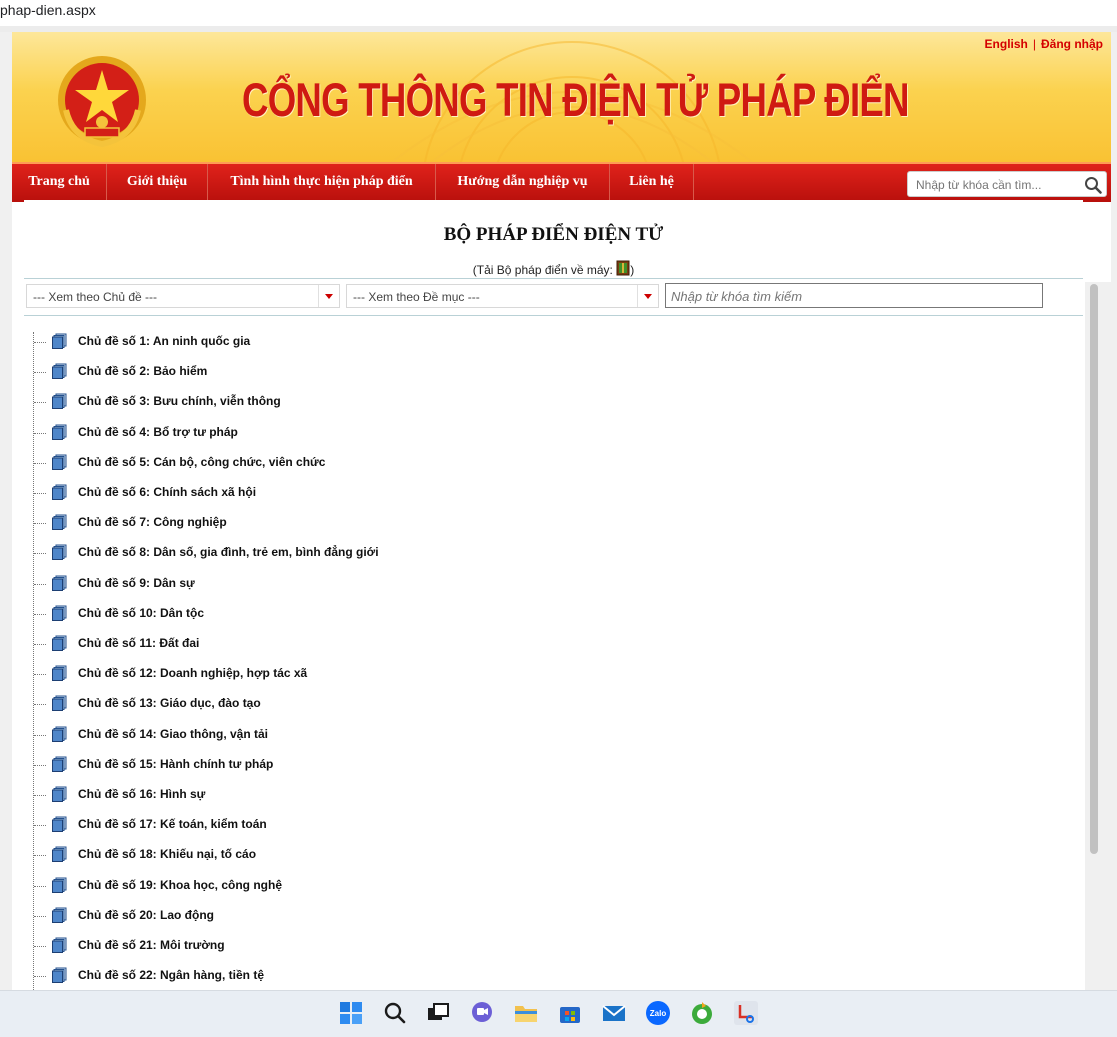  Describe the element at coordinates (702, 1013) in the screenshot. I see `coccoc-browser-icon` at that location.